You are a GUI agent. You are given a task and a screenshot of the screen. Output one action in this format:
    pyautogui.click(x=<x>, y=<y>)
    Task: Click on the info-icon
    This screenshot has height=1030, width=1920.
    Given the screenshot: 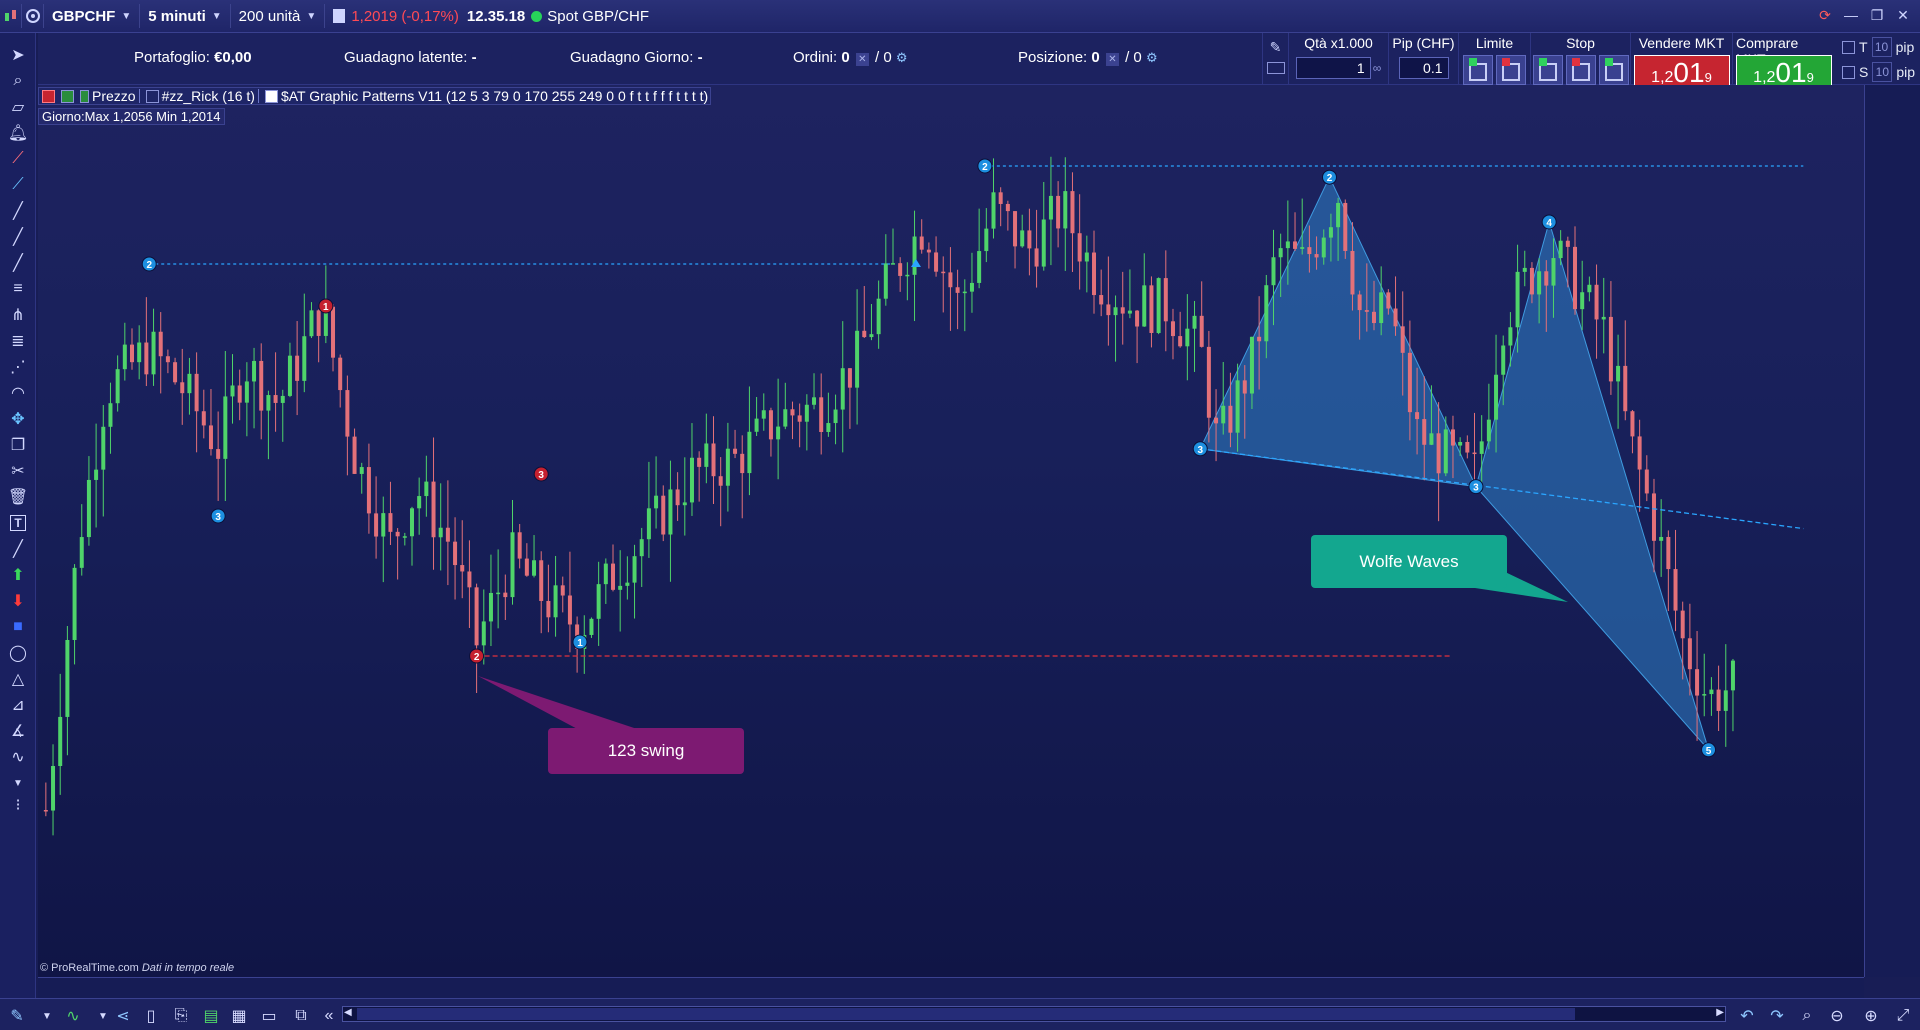 What is the action you would take?
    pyautogui.click(x=339, y=16)
    